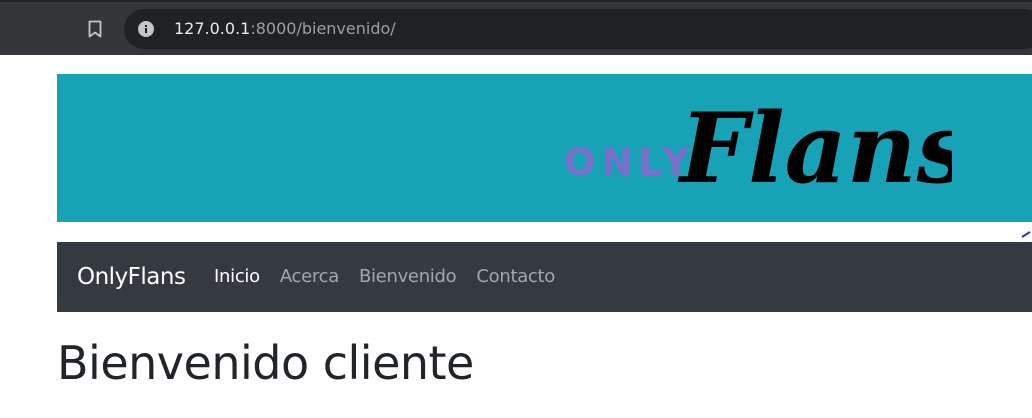 The width and height of the screenshot is (1032, 418). I want to click on url-host: 127.0.0.1, so click(212, 28).